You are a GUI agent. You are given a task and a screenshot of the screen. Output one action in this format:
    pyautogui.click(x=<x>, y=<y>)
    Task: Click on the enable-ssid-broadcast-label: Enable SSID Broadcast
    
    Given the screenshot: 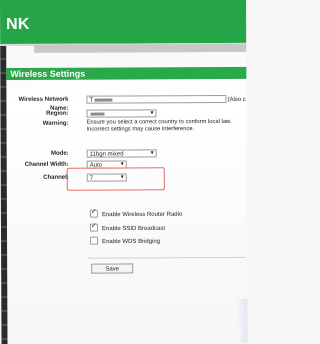 What is the action you would take?
    pyautogui.click(x=133, y=229)
    